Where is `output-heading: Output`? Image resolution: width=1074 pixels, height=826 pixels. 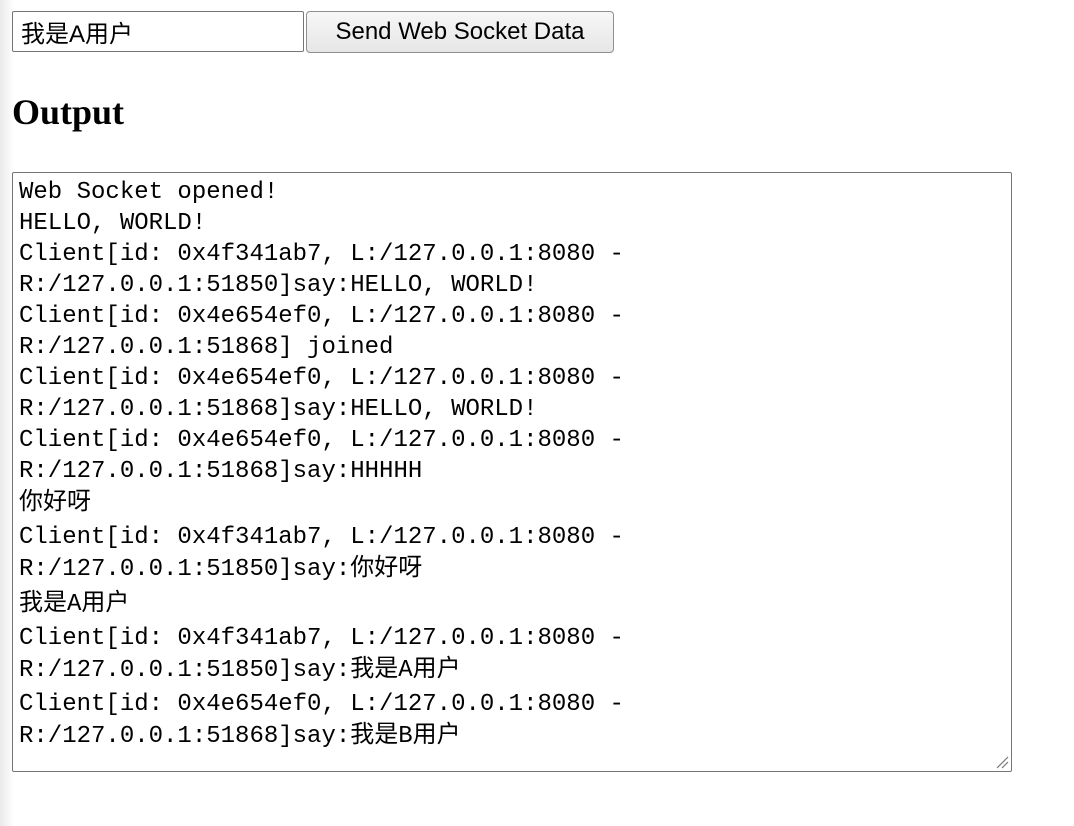
output-heading: Output is located at coordinates (68, 112).